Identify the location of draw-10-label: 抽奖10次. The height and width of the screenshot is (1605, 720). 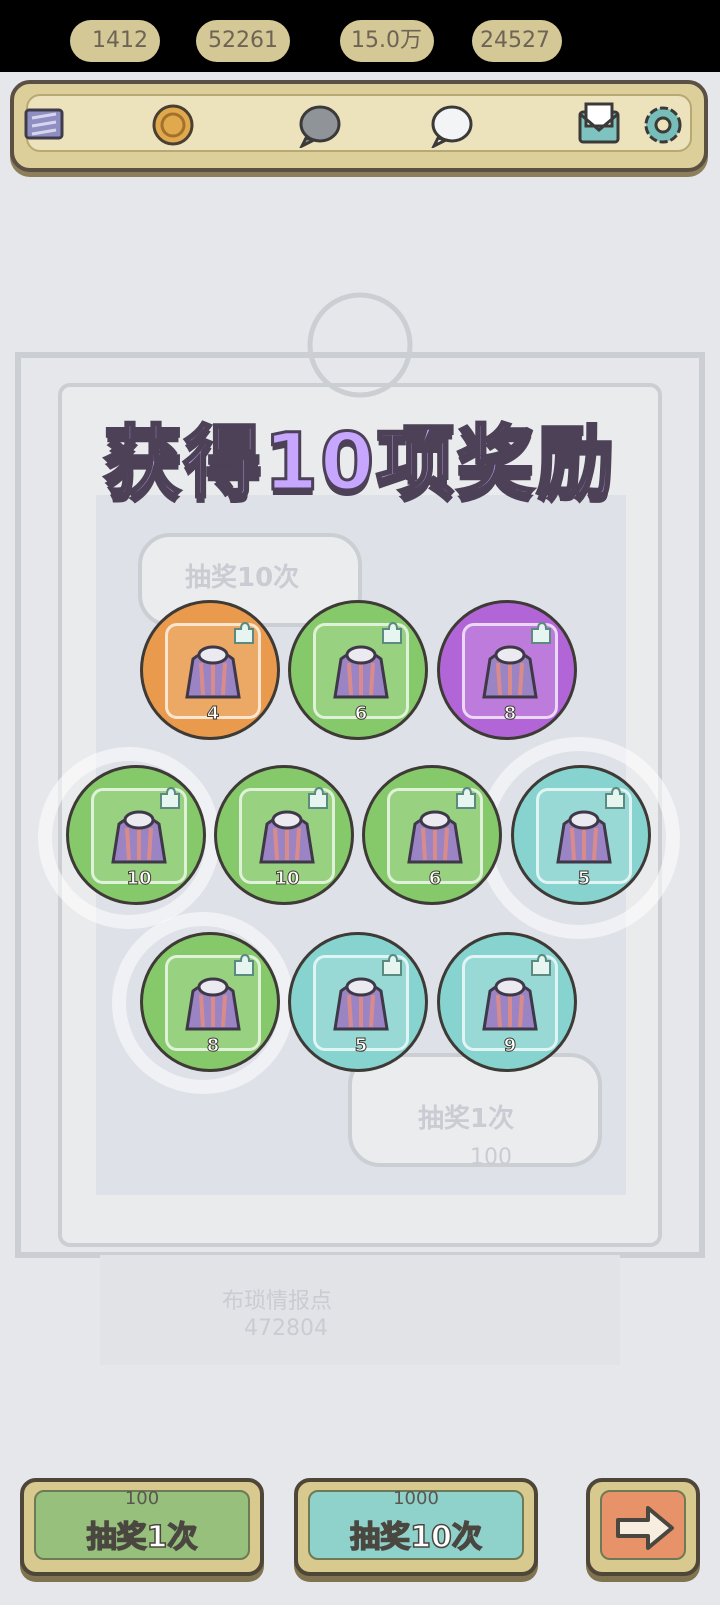
(415, 1537).